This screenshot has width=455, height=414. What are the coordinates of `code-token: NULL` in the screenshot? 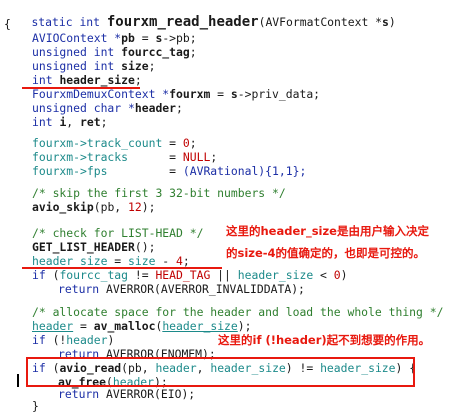 It's located at (196, 157).